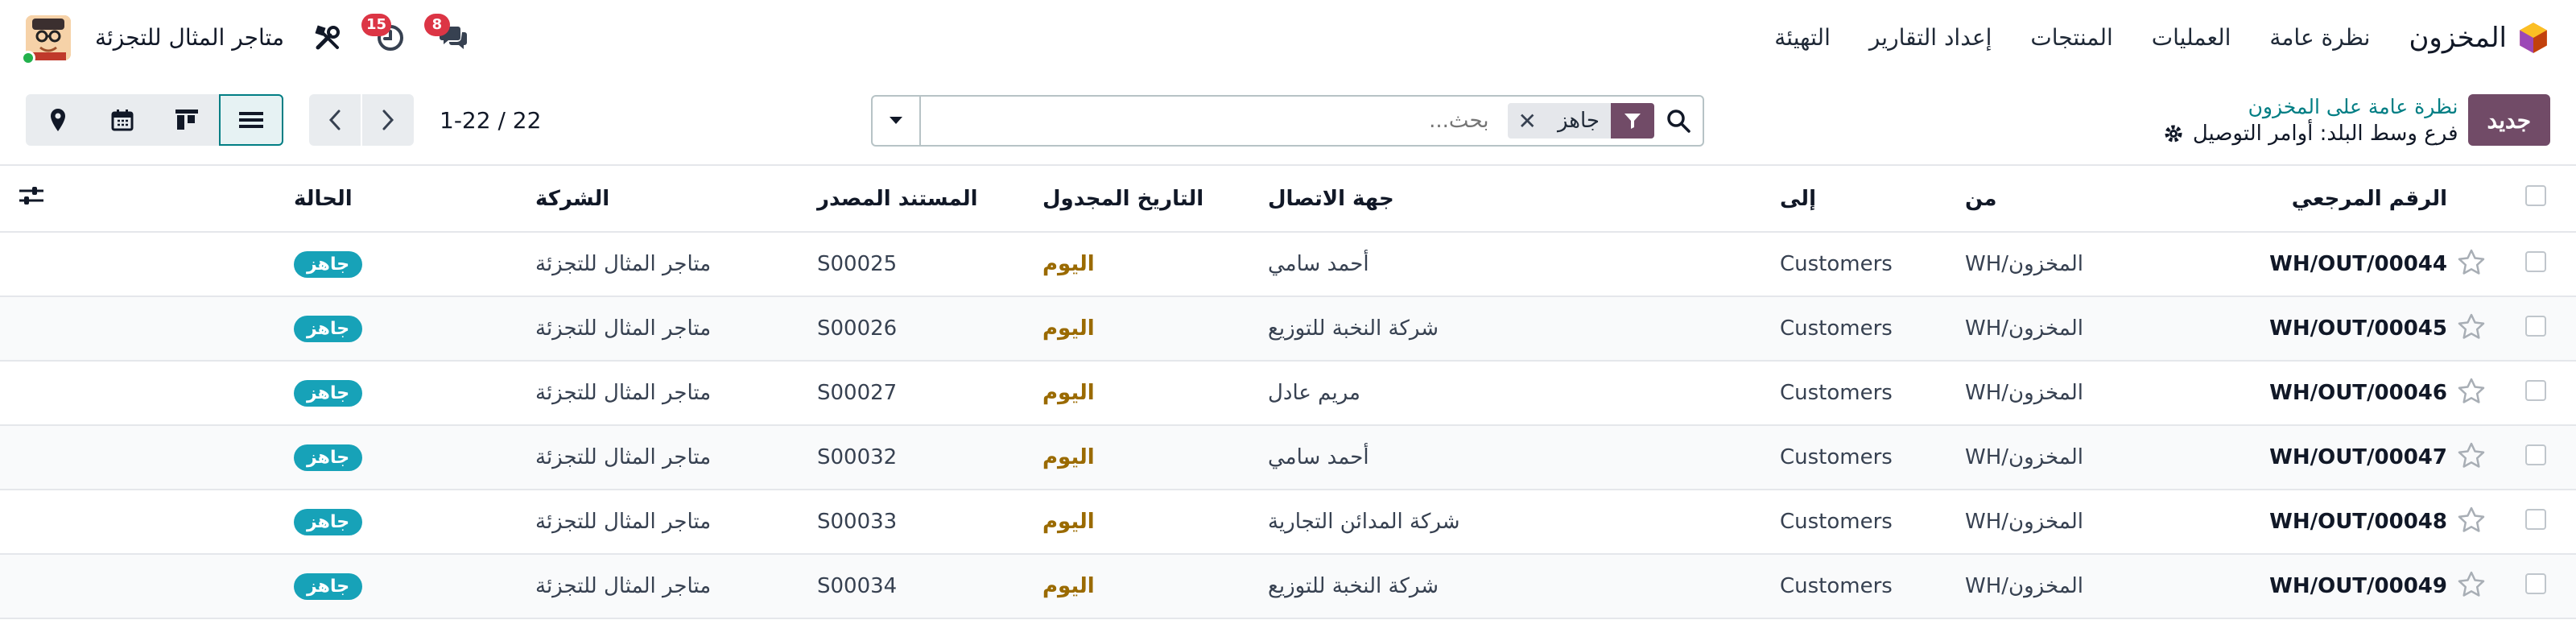  What do you see at coordinates (1318, 264) in the screenshot?
I see `row-contact: أحمد سامي` at bounding box center [1318, 264].